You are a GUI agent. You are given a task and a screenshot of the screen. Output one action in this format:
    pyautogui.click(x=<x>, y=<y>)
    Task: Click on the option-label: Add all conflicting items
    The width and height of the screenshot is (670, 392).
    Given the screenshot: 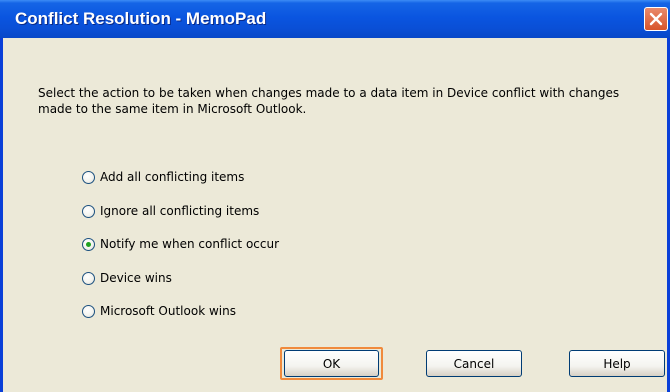 What is the action you would take?
    pyautogui.click(x=172, y=177)
    